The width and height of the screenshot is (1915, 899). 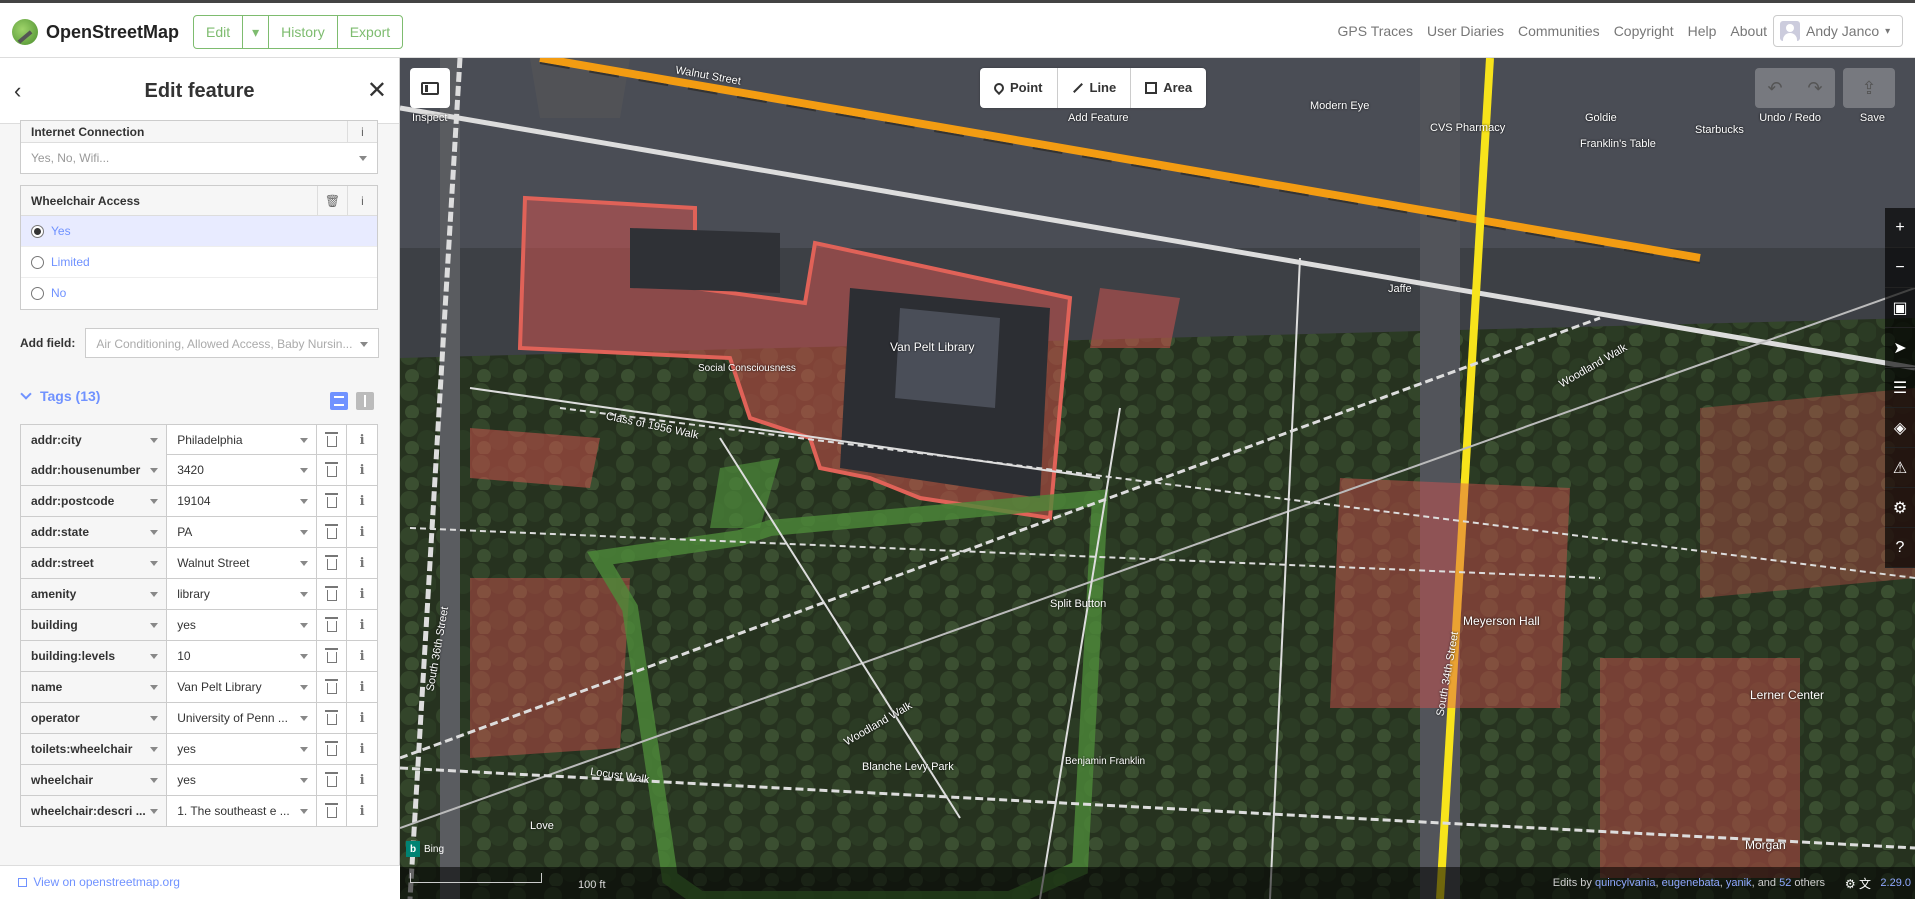 What do you see at coordinates (94, 780) in the screenshot?
I see `tag-key-input: wheelchair` at bounding box center [94, 780].